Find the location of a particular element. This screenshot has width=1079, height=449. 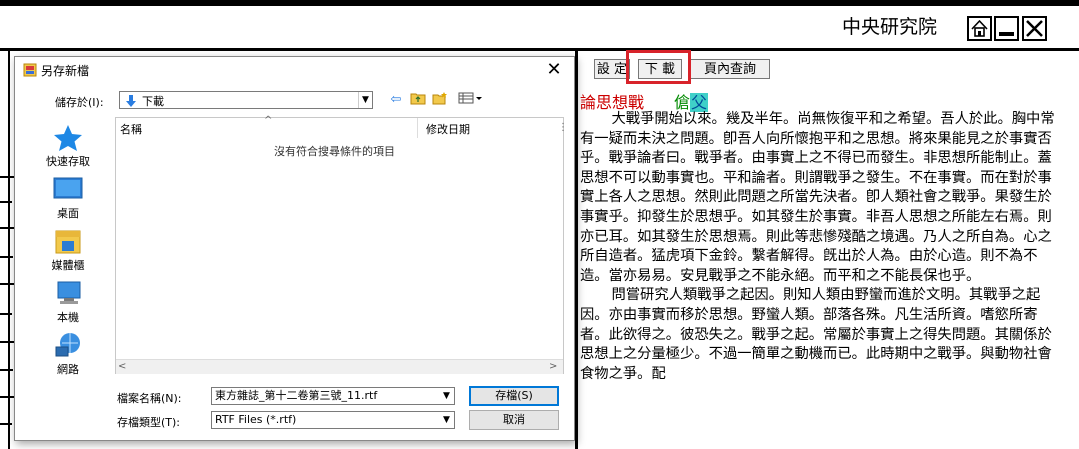

place-libraries: 媒體櫃 is located at coordinates (68, 250).